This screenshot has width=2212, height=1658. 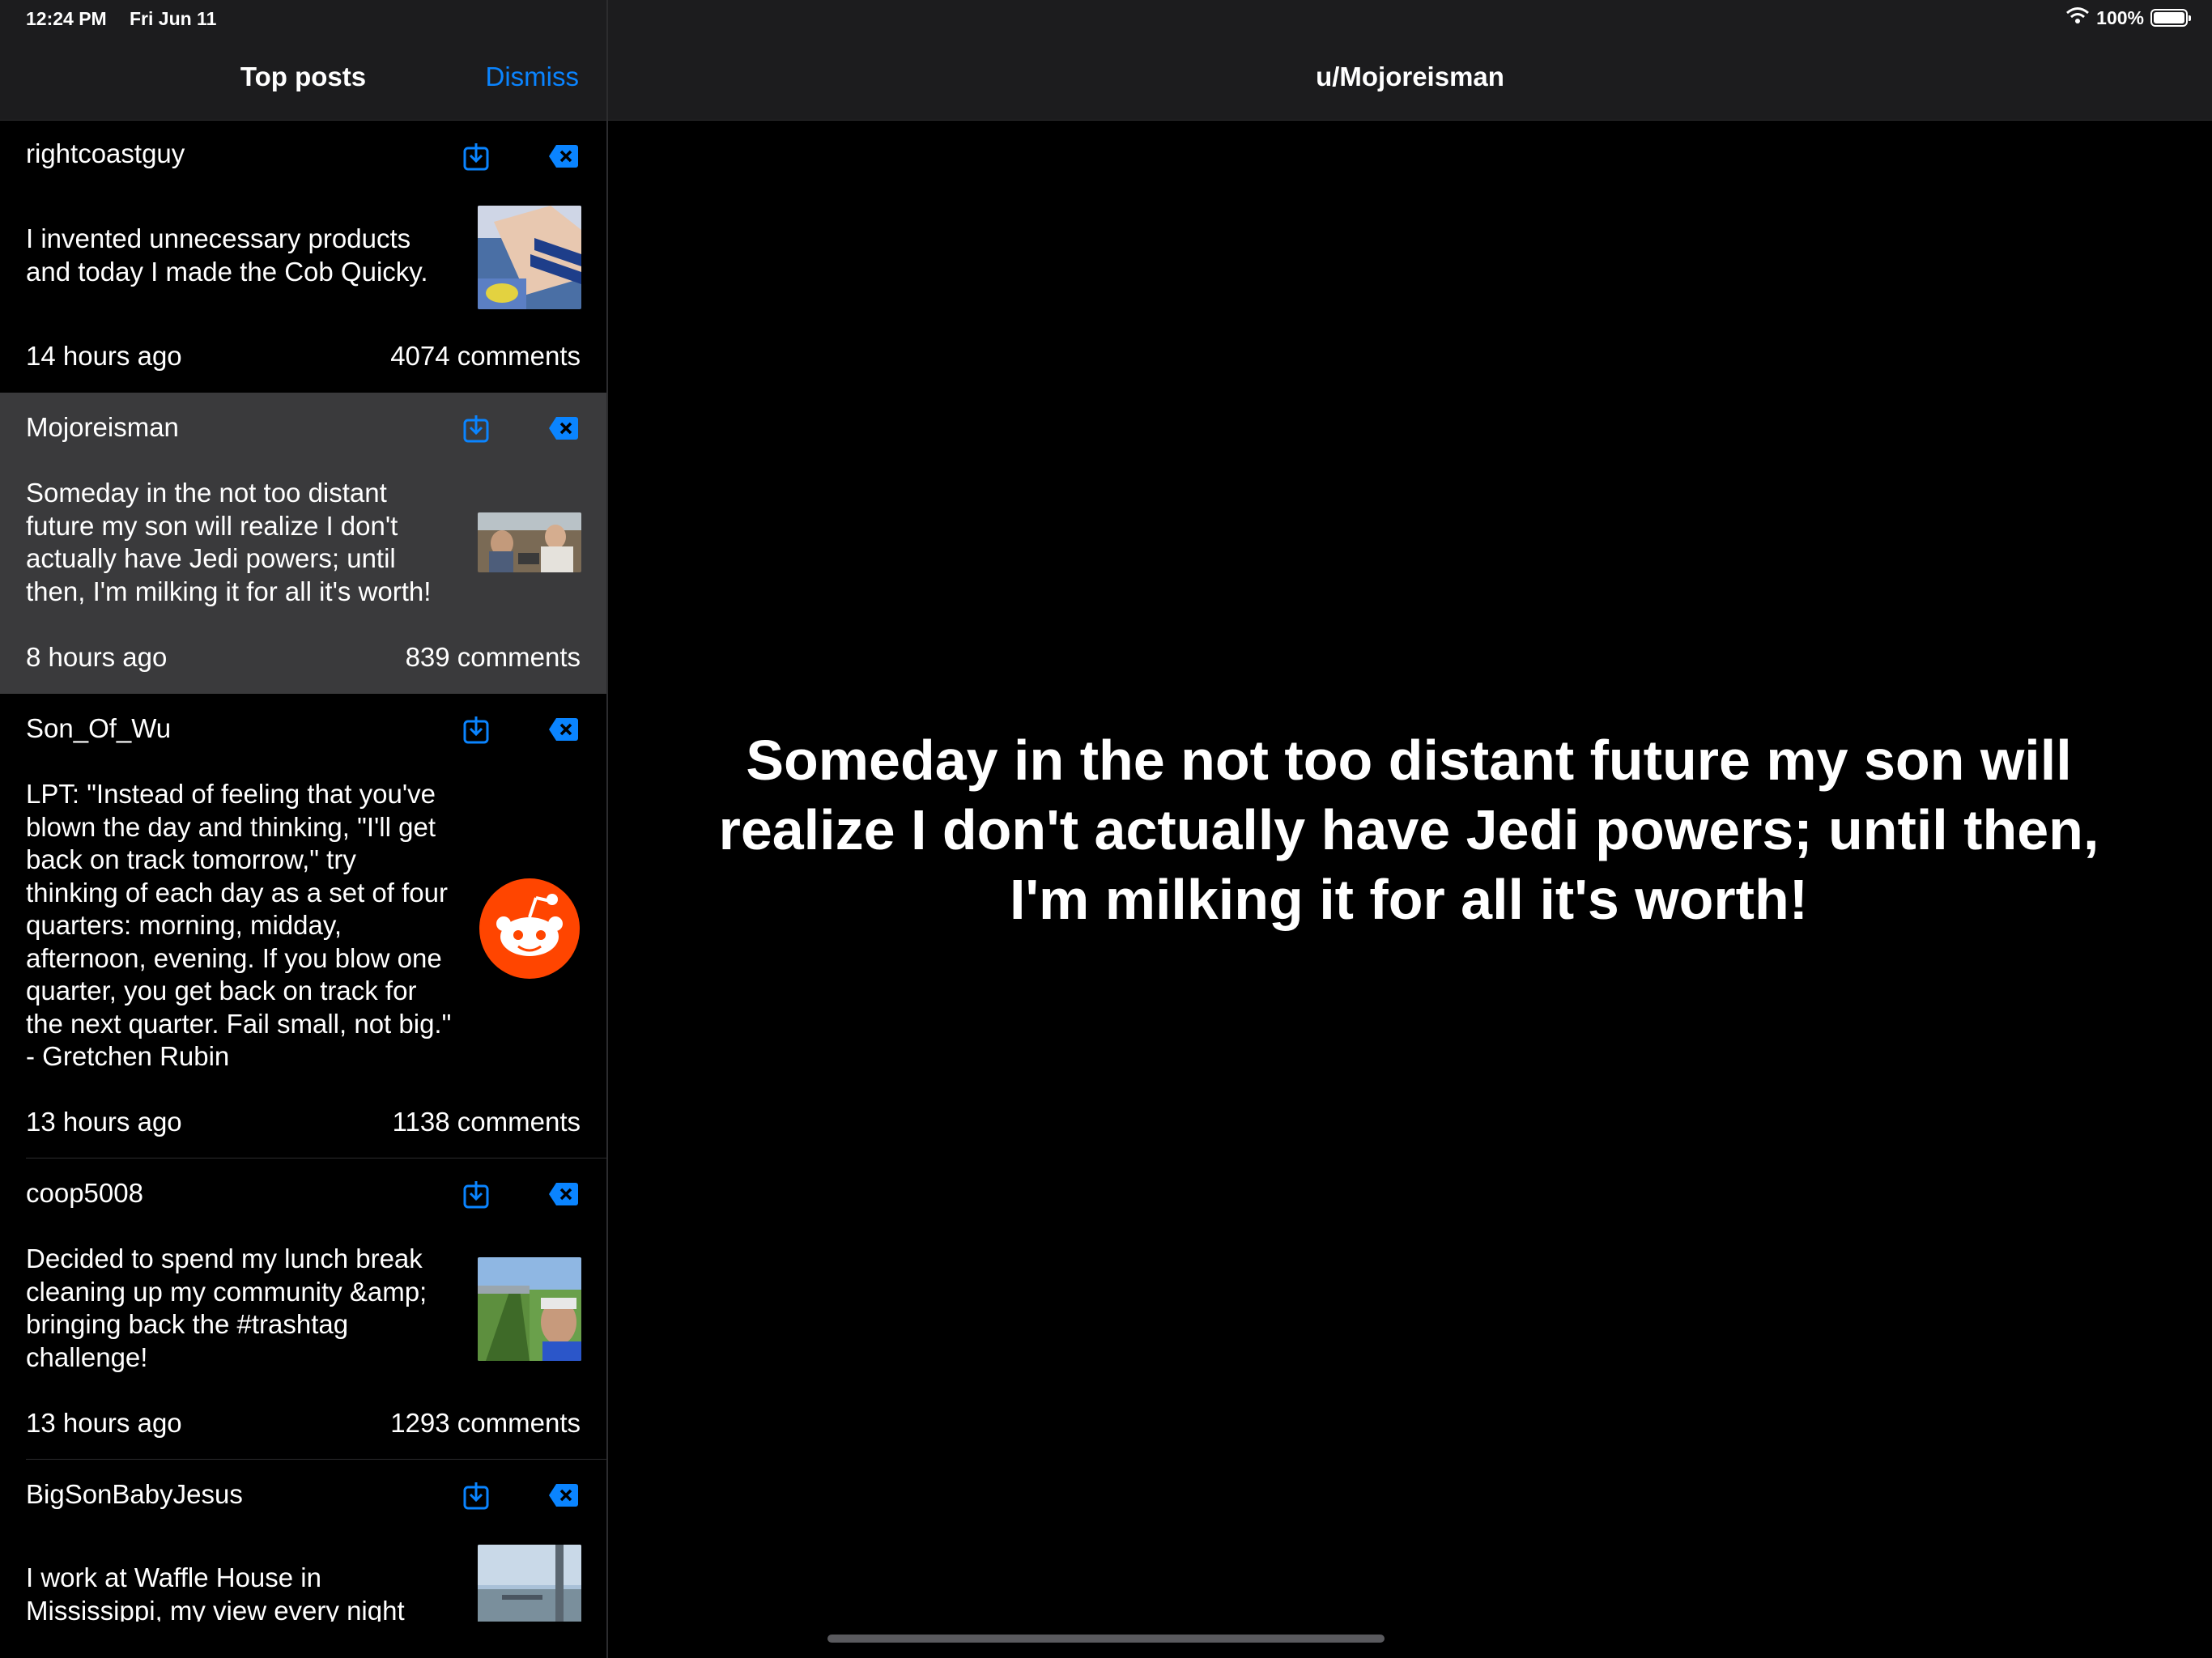 What do you see at coordinates (1106, 1639) in the screenshot?
I see `home-indicator` at bounding box center [1106, 1639].